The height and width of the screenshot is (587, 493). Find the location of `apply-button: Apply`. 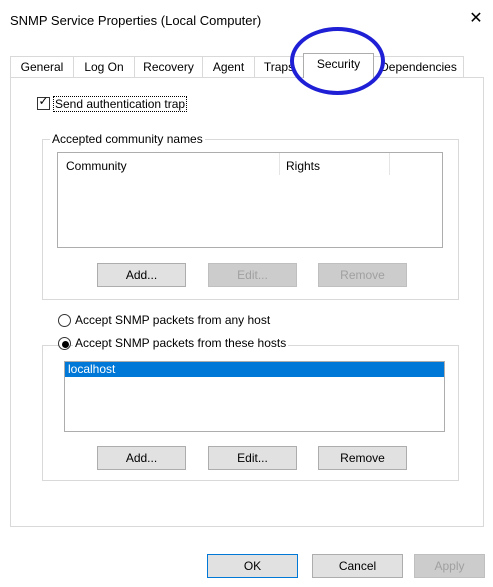

apply-button: Apply is located at coordinates (449, 566).